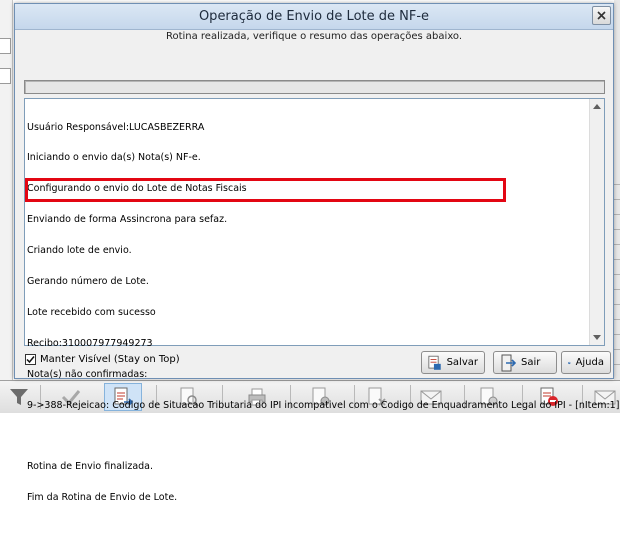  What do you see at coordinates (314, 87) in the screenshot?
I see `progress-bar` at bounding box center [314, 87].